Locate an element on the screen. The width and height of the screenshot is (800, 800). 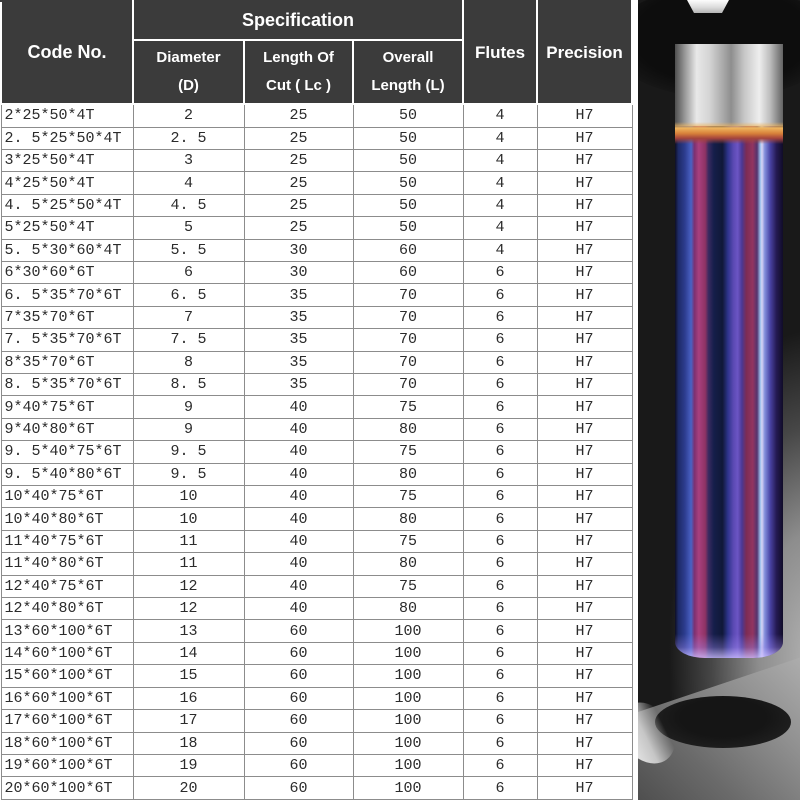
table-row: 11*40*75*6T 11 40 75 6 H7 is located at coordinates (316, 541).